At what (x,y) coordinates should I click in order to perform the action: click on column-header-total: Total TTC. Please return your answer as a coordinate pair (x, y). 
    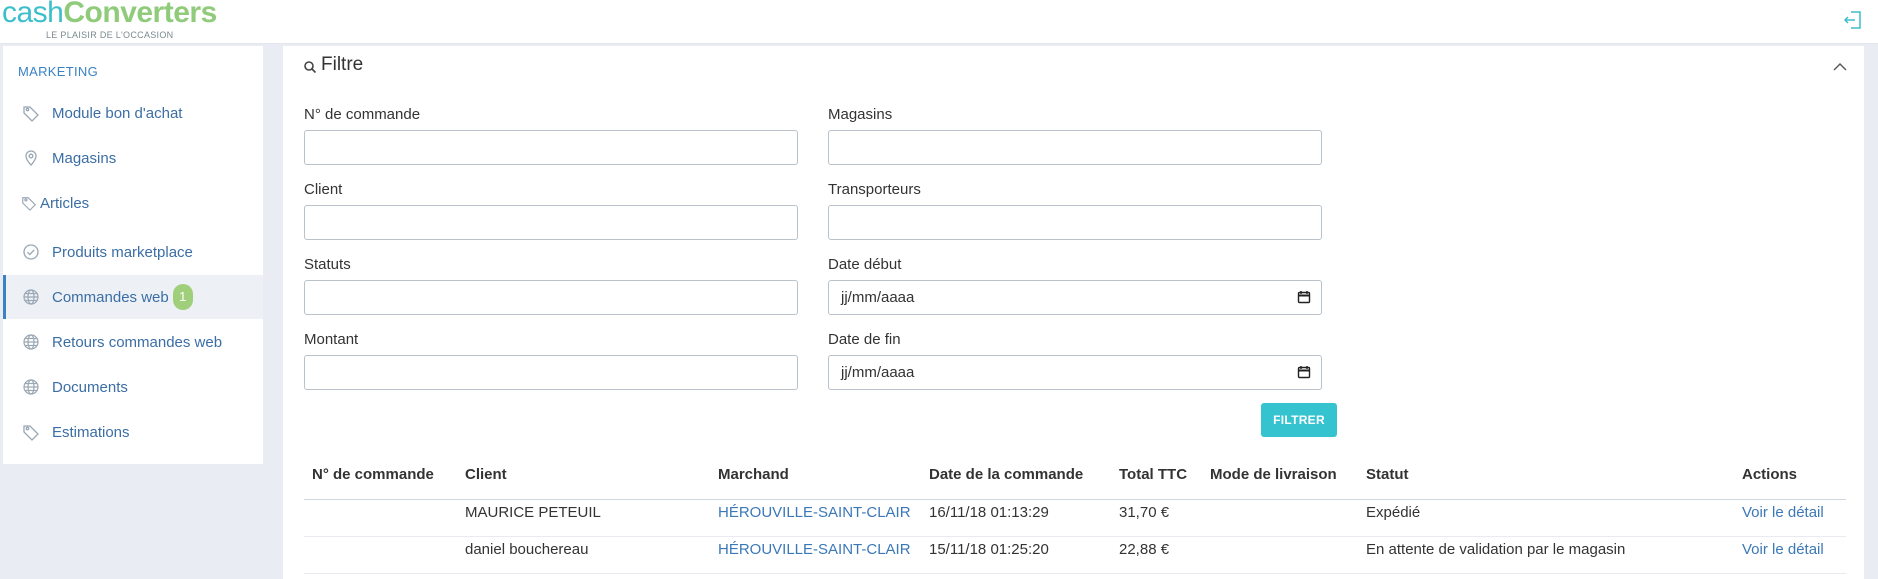
    Looking at the image, I should click on (1153, 474).